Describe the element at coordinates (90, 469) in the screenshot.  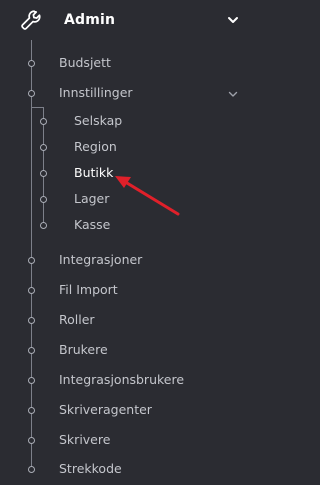
I see `menu-item-strekkode: Strekkode` at that location.